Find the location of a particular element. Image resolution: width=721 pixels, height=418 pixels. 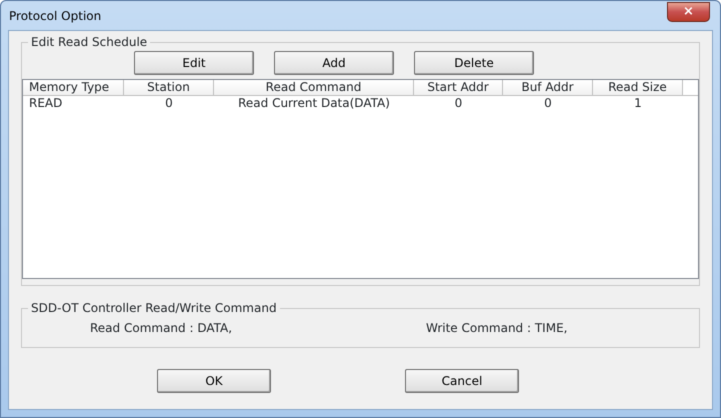

column-header: Memory Type is located at coordinates (73, 87).